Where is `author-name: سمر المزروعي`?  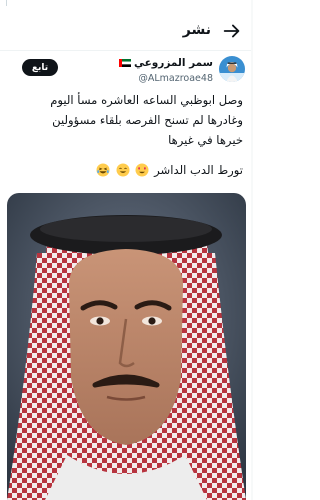 author-name: سمر المزروعي is located at coordinates (173, 63).